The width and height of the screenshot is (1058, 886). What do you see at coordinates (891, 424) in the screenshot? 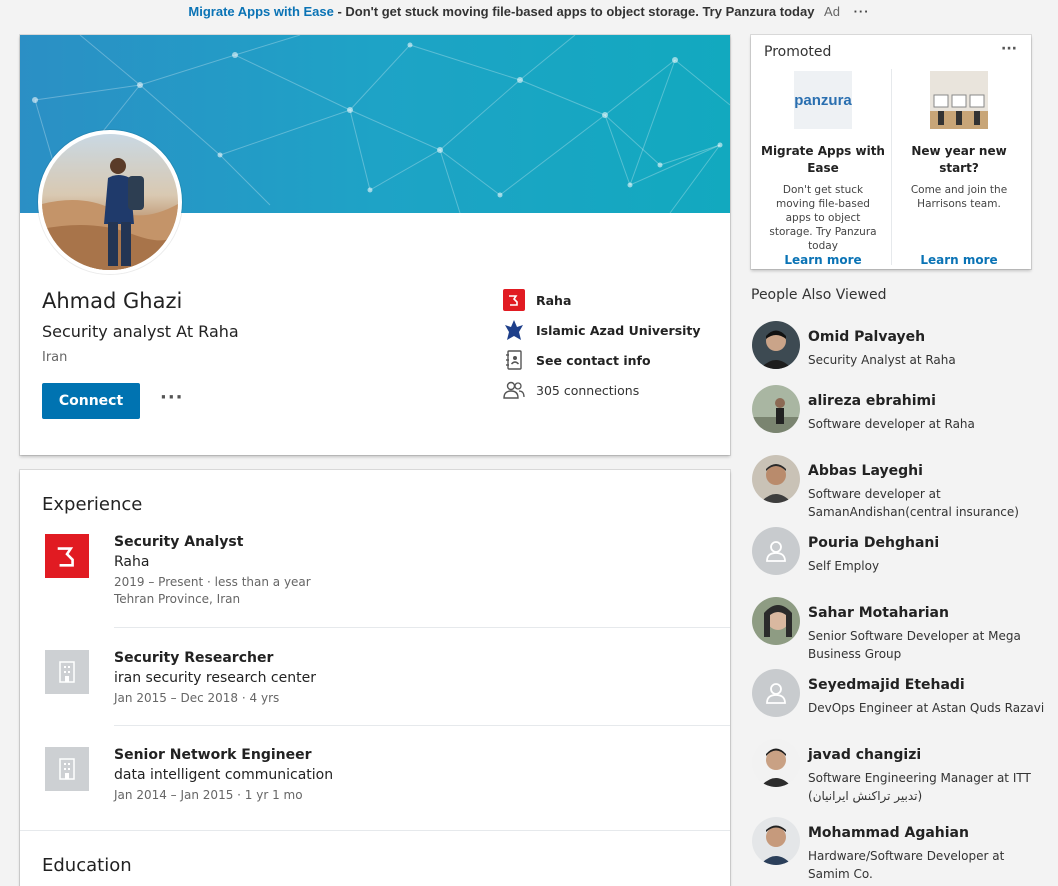
I see `person-headline: Software developer at Raha` at bounding box center [891, 424].